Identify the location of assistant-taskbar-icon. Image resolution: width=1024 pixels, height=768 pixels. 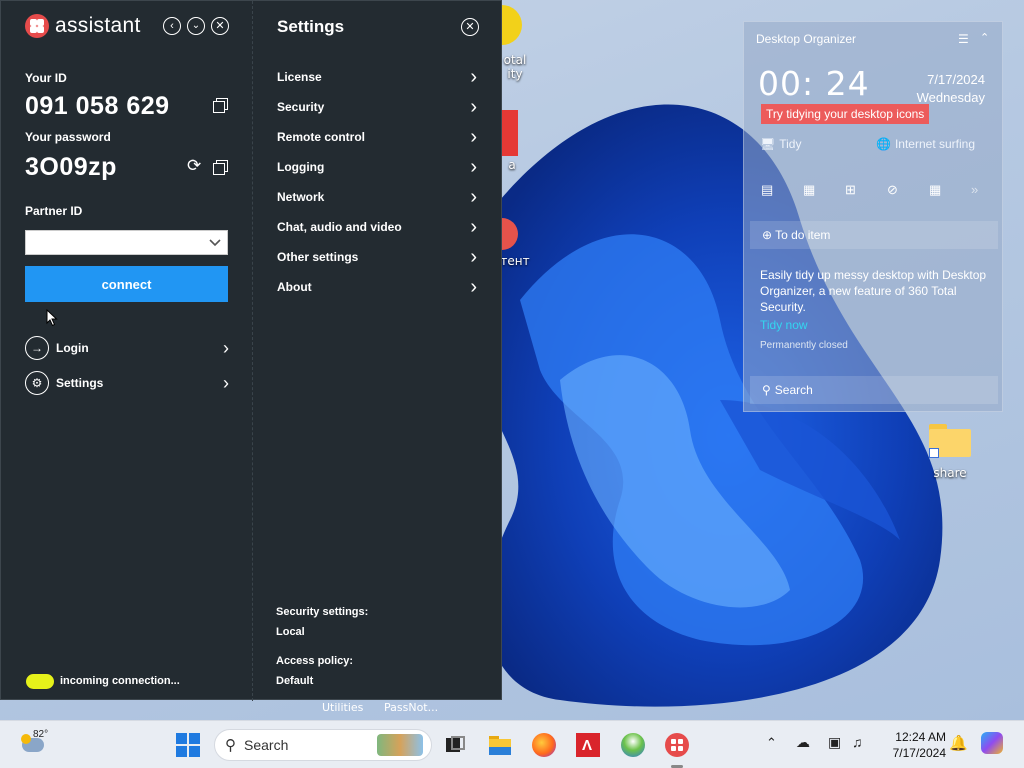
(677, 745).